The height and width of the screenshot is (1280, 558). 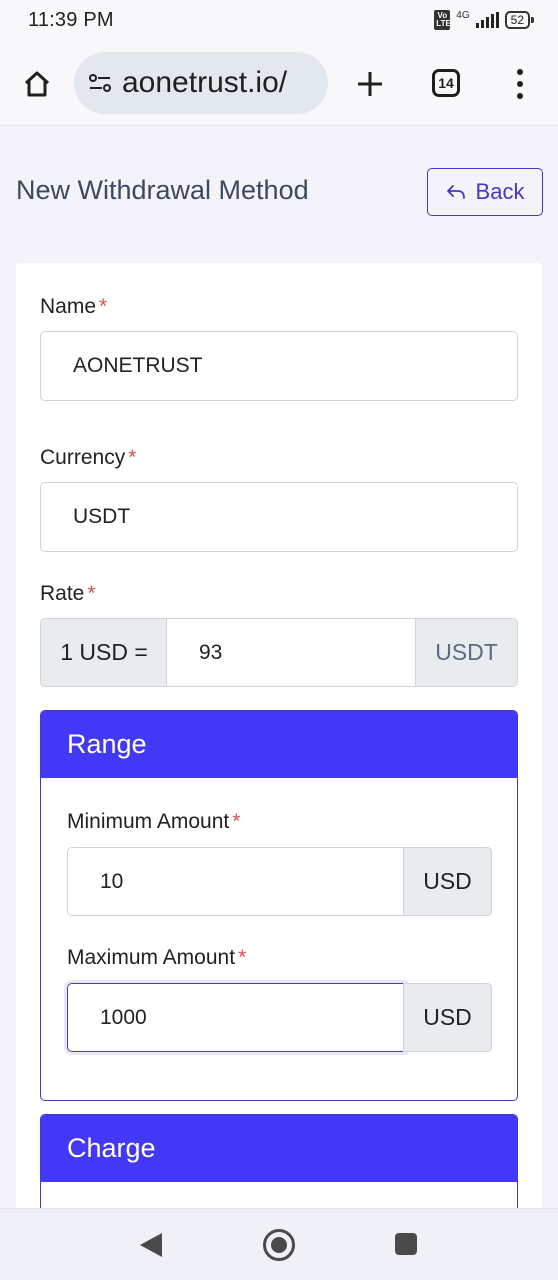 I want to click on nav-recents-icon, so click(x=406, y=1244).